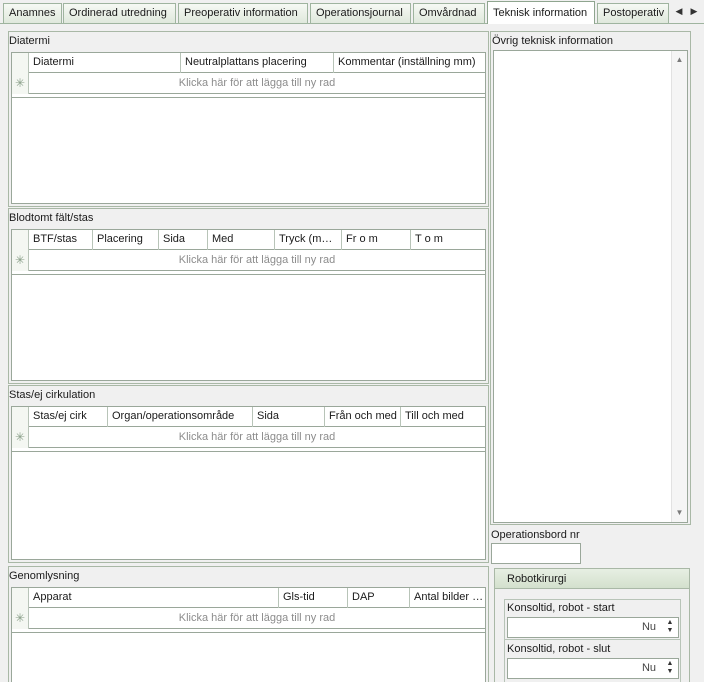 The height and width of the screenshot is (682, 704). What do you see at coordinates (449, 240) in the screenshot?
I see `column-header-t-o-m: T o m` at bounding box center [449, 240].